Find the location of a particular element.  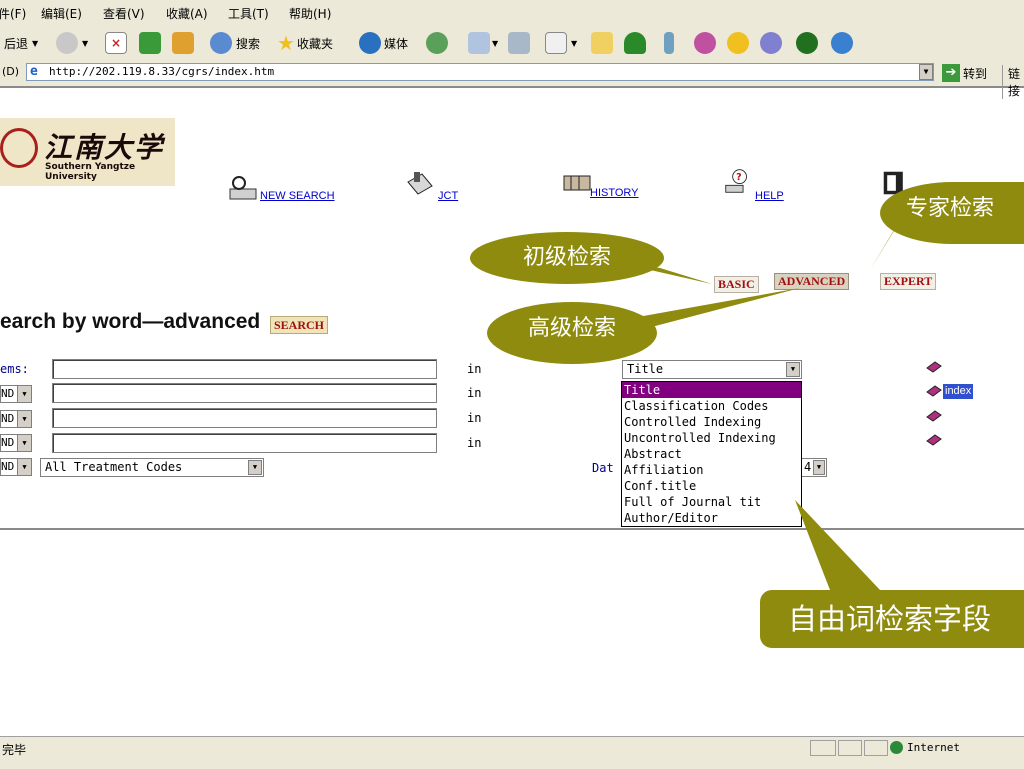

callout-expert: 专家检索 is located at coordinates (952, 213).